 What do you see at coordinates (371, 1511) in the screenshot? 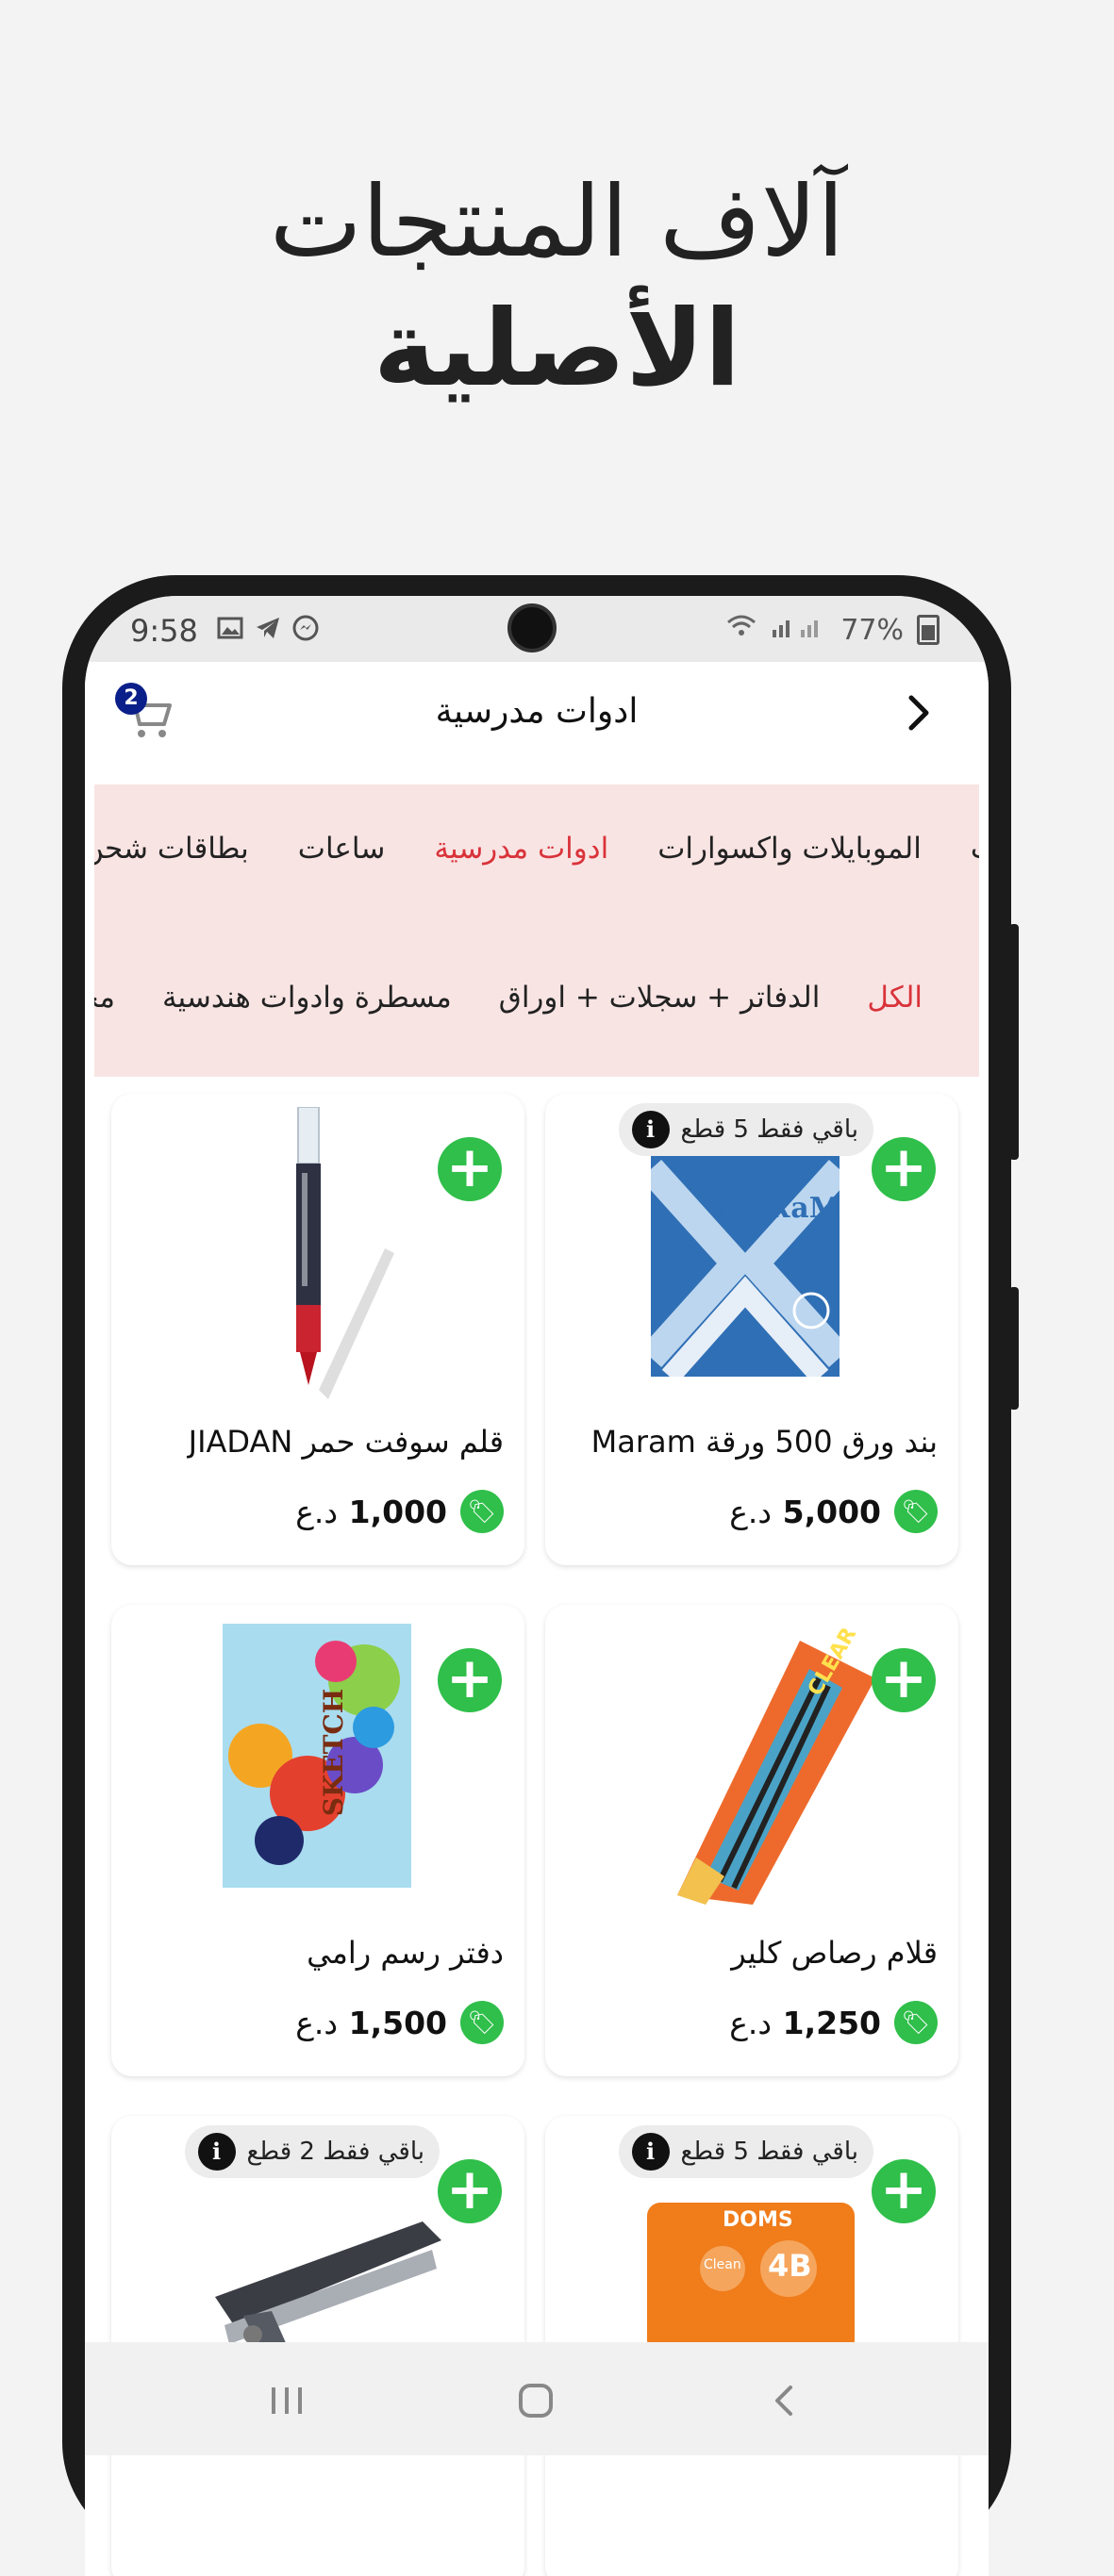
I see `price-amount: 1,000 د.ع` at bounding box center [371, 1511].